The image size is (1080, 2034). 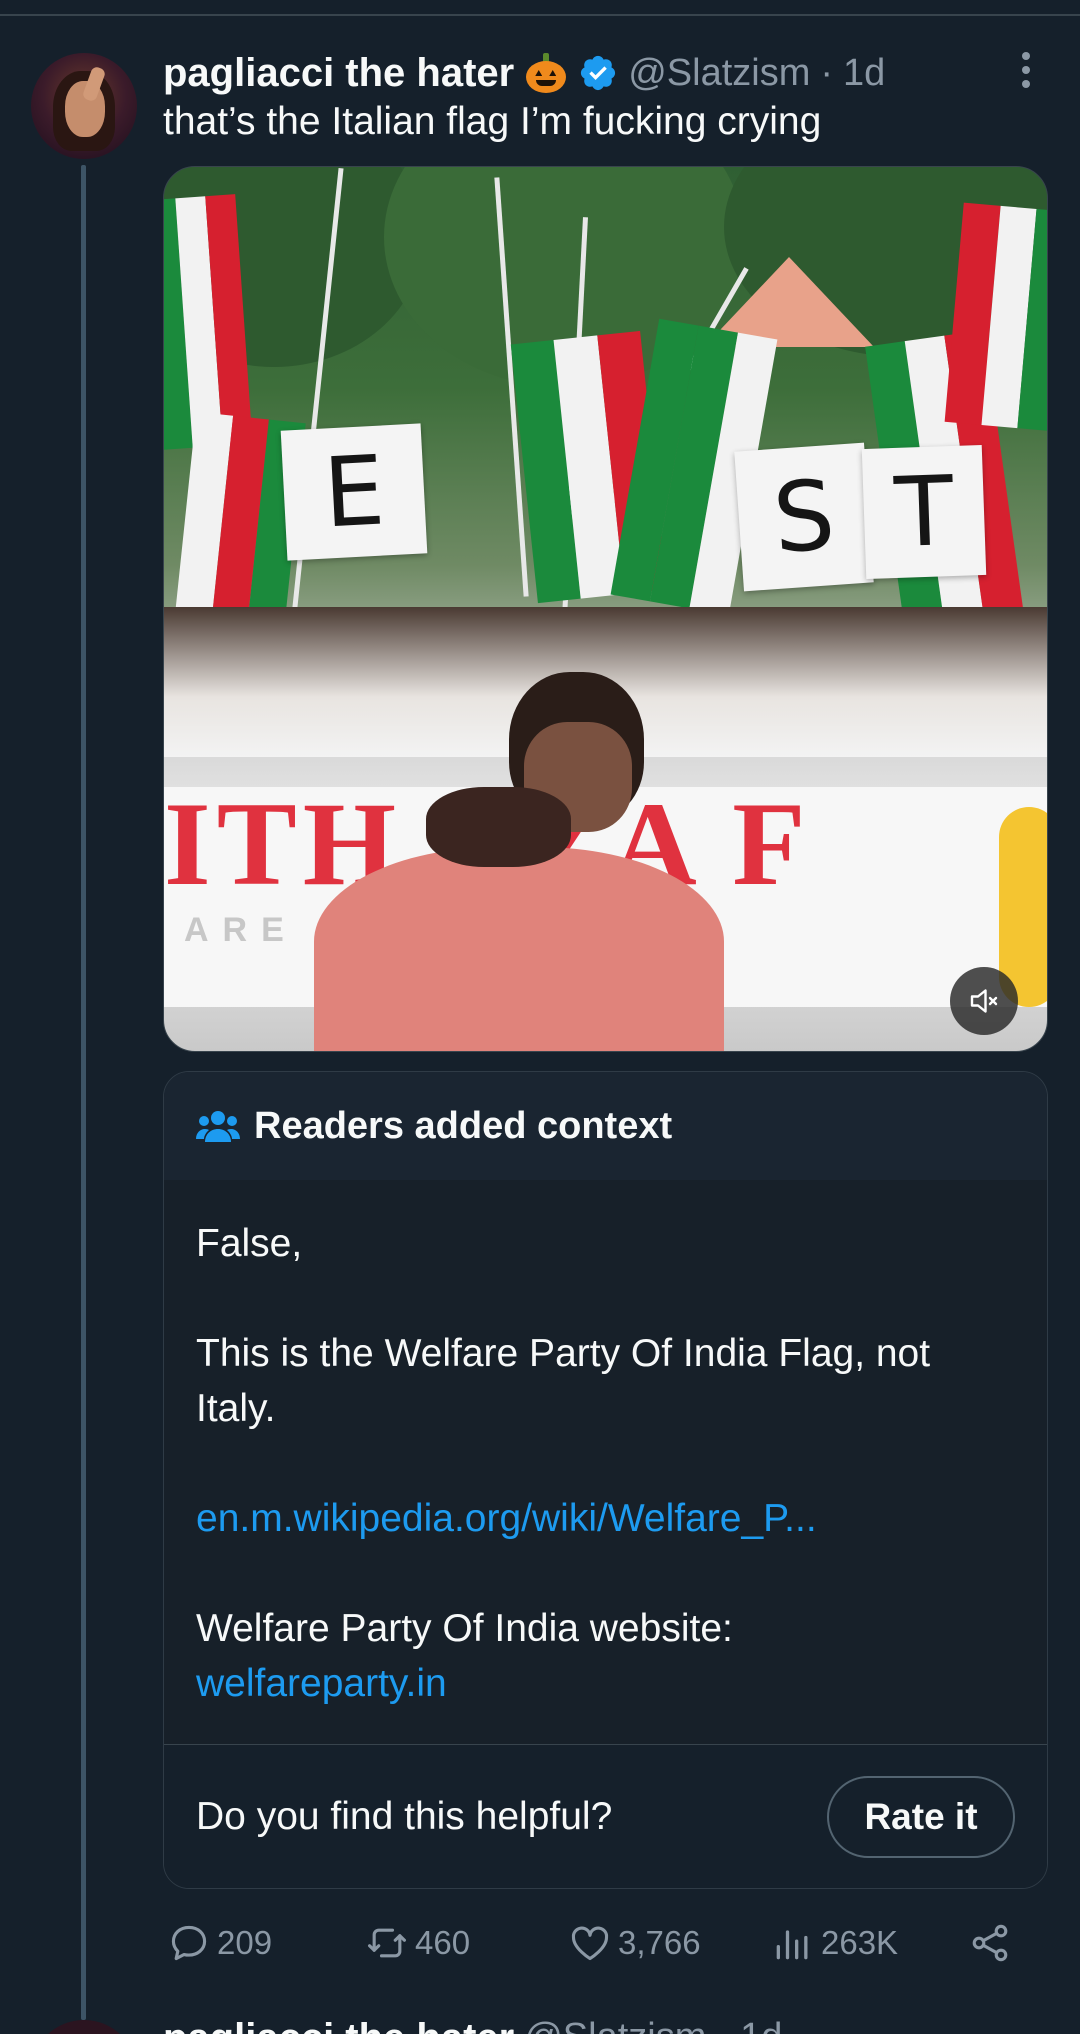 I want to click on next-handle: @Slatzism · 1d, so click(x=653, y=2025).